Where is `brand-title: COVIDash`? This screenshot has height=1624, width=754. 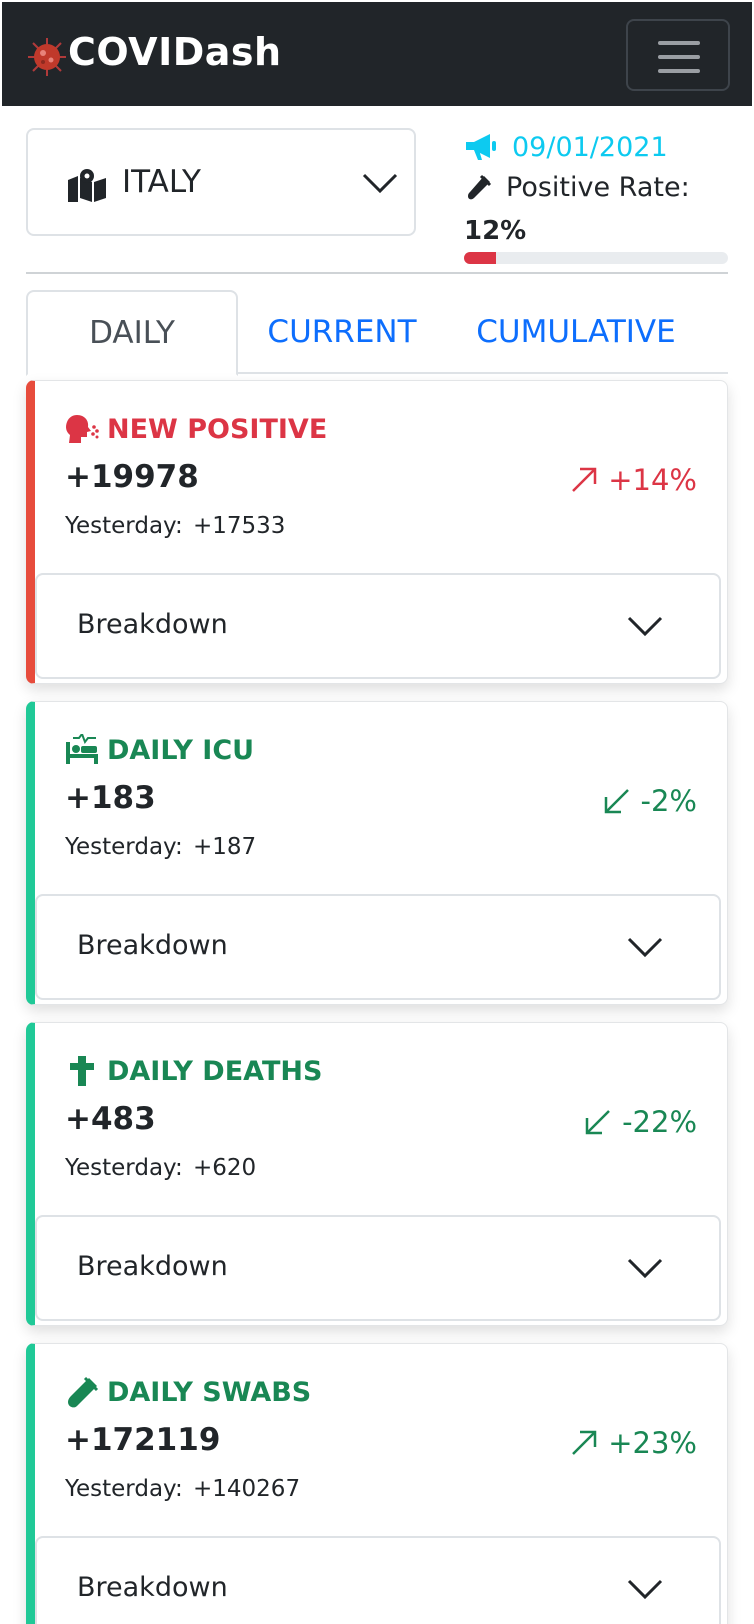 brand-title: COVIDash is located at coordinates (175, 52).